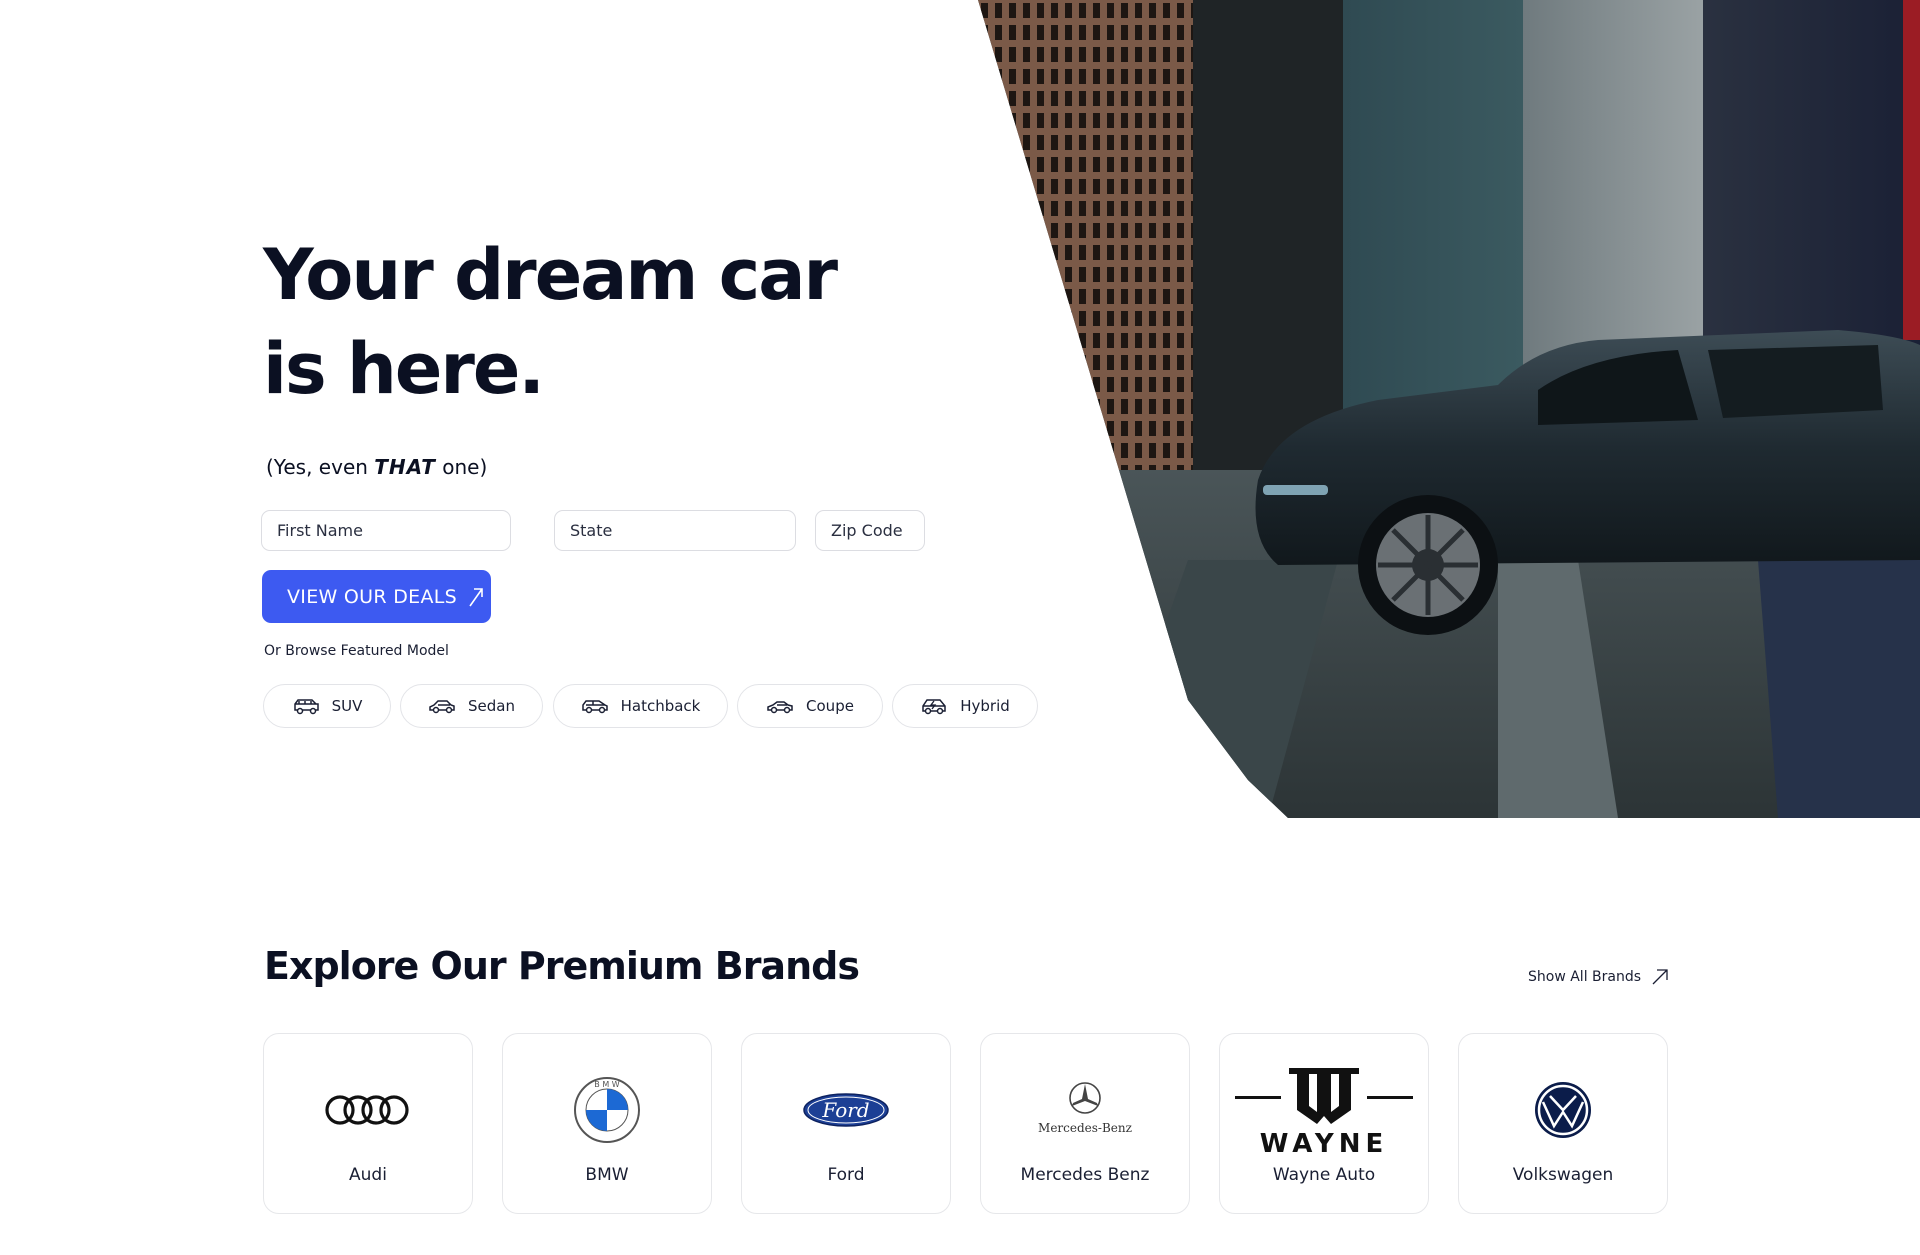 Image resolution: width=1920 pixels, height=1255 pixels. I want to click on zip-code-input, so click(870, 530).